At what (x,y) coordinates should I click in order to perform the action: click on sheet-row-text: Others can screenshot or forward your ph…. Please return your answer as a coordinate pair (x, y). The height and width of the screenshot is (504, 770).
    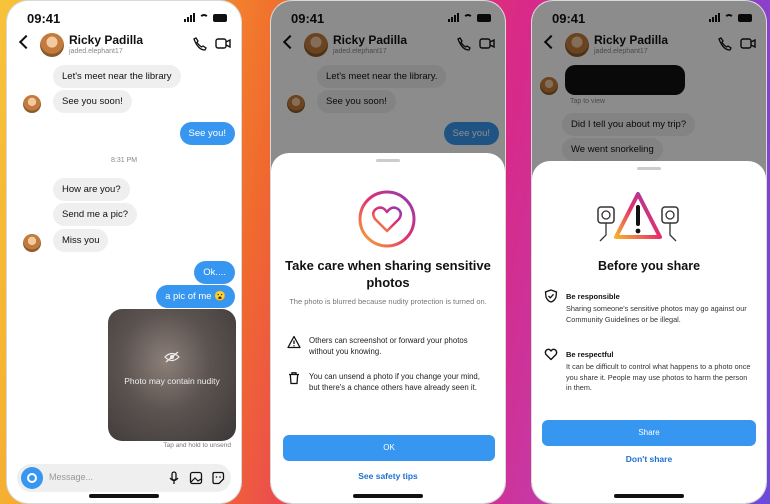
    Looking at the image, I should click on (388, 346).